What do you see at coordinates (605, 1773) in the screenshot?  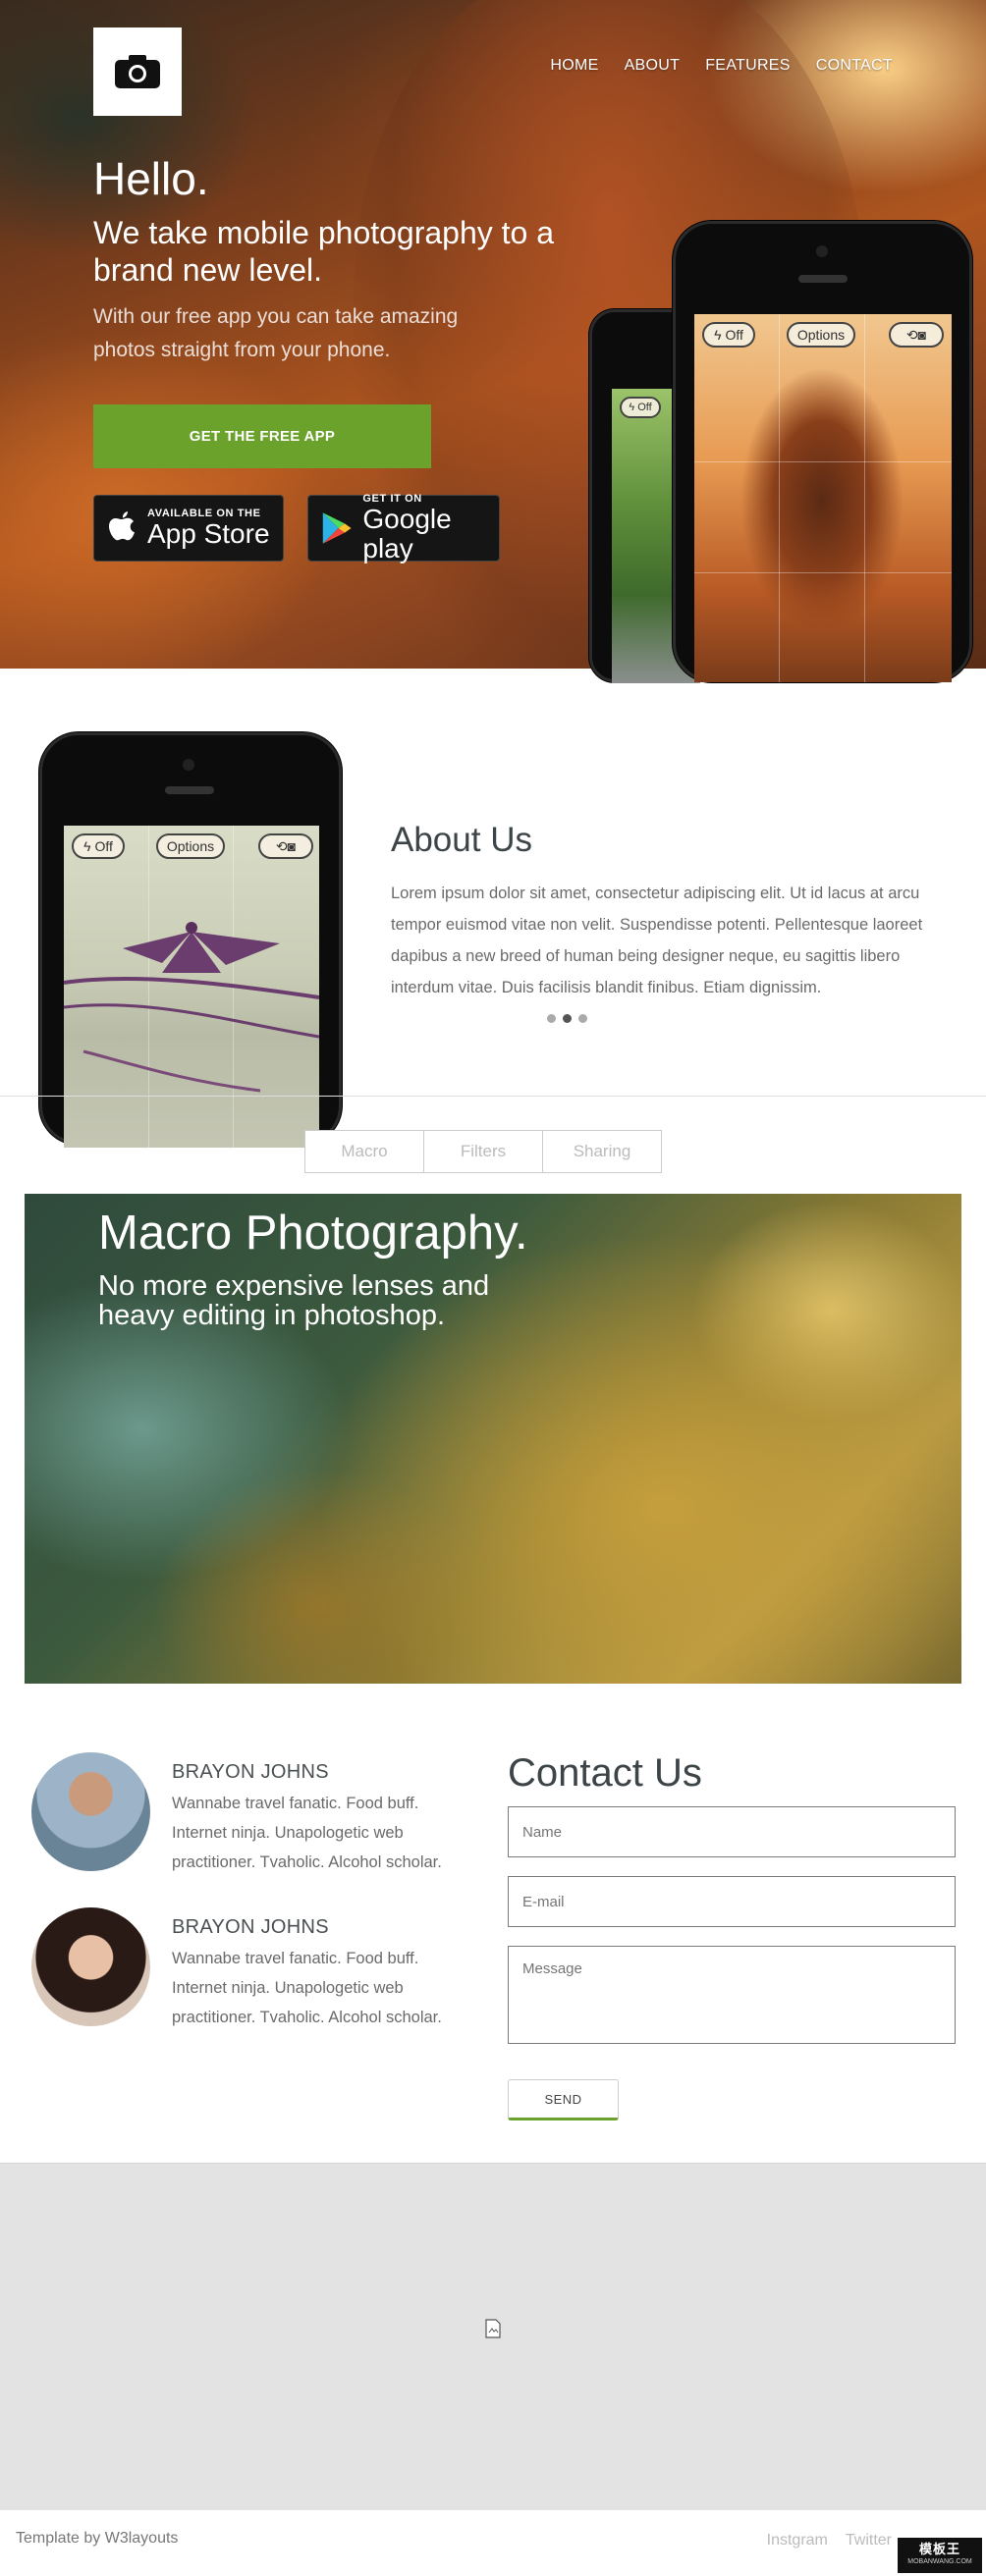 I see `contact-title: Contact Us` at bounding box center [605, 1773].